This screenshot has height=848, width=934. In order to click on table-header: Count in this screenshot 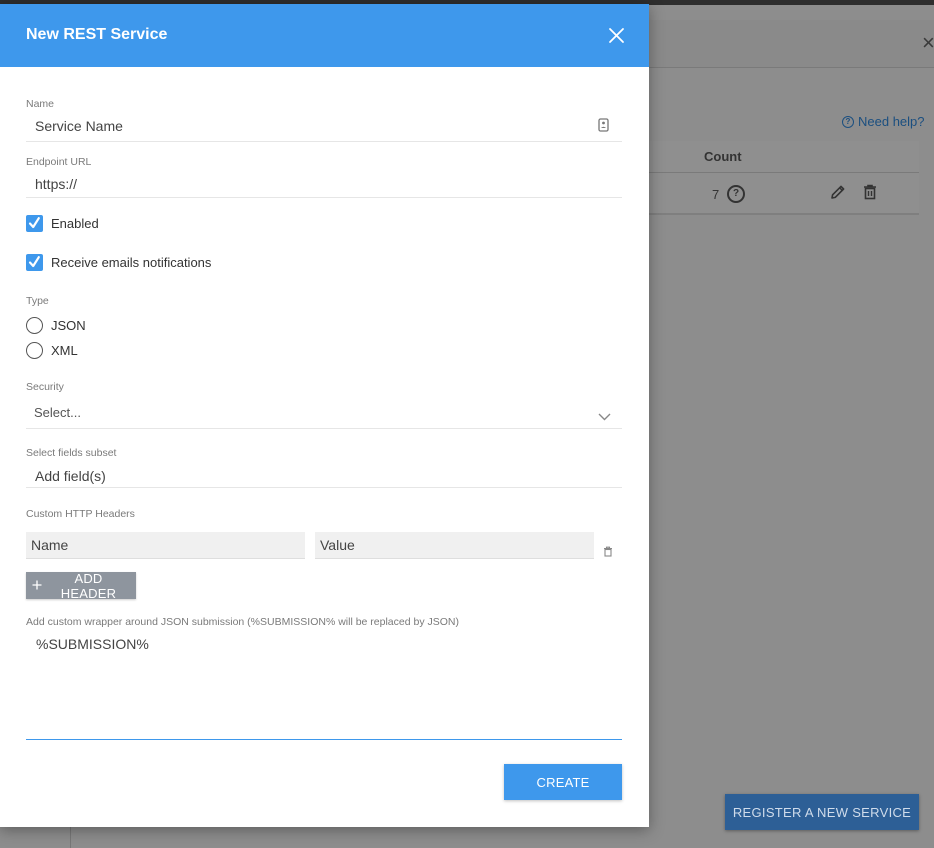, I will do `click(784, 157)`.